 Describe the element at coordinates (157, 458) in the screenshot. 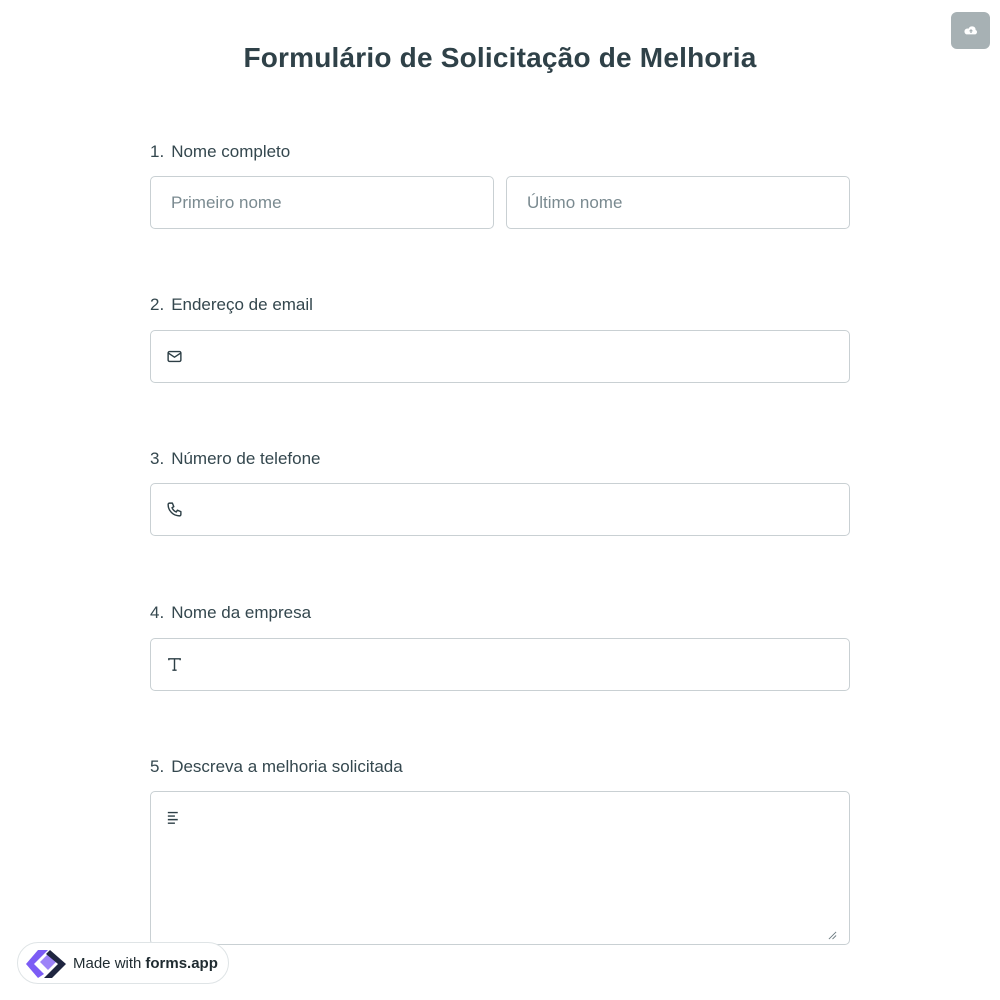

I see `question-number: 3.` at that location.